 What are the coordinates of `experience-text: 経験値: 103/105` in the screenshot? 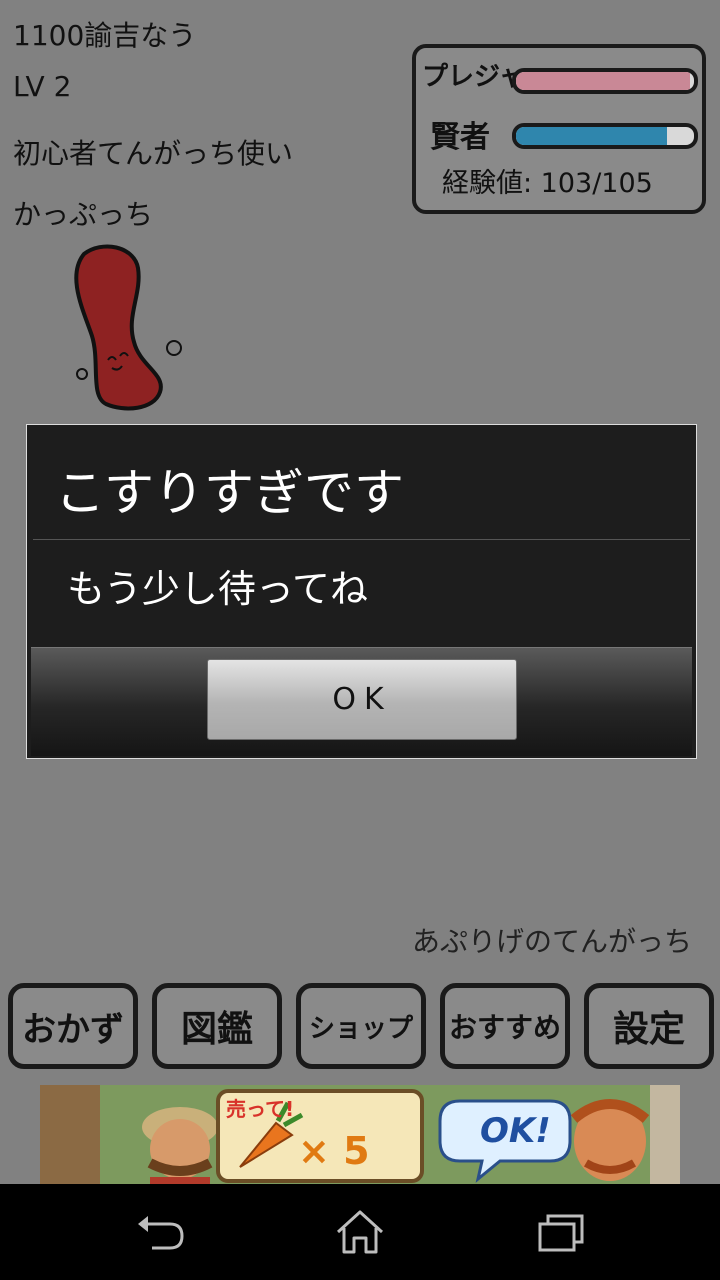 It's located at (547, 183).